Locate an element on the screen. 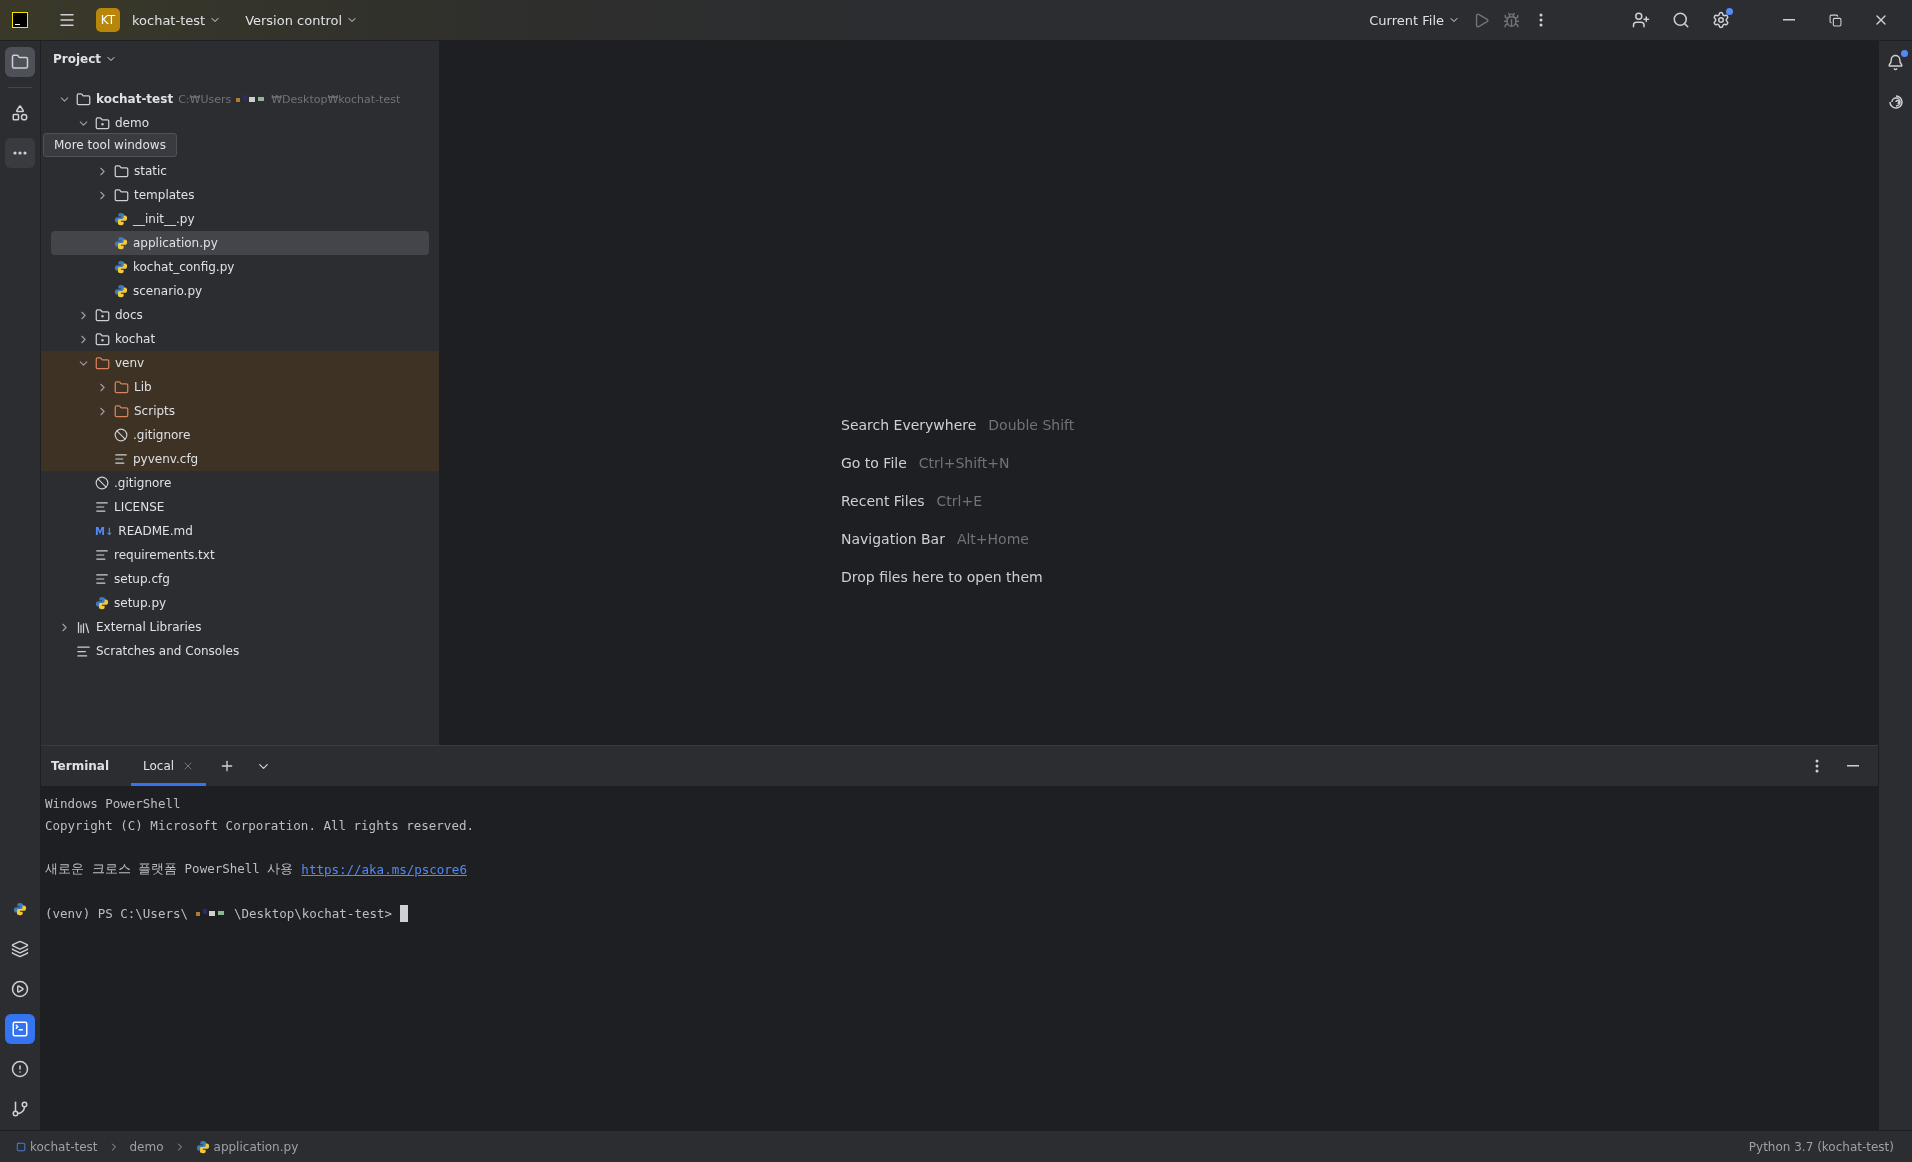 The width and height of the screenshot is (1912, 1162). spiral-icon is located at coordinates (1895, 102).